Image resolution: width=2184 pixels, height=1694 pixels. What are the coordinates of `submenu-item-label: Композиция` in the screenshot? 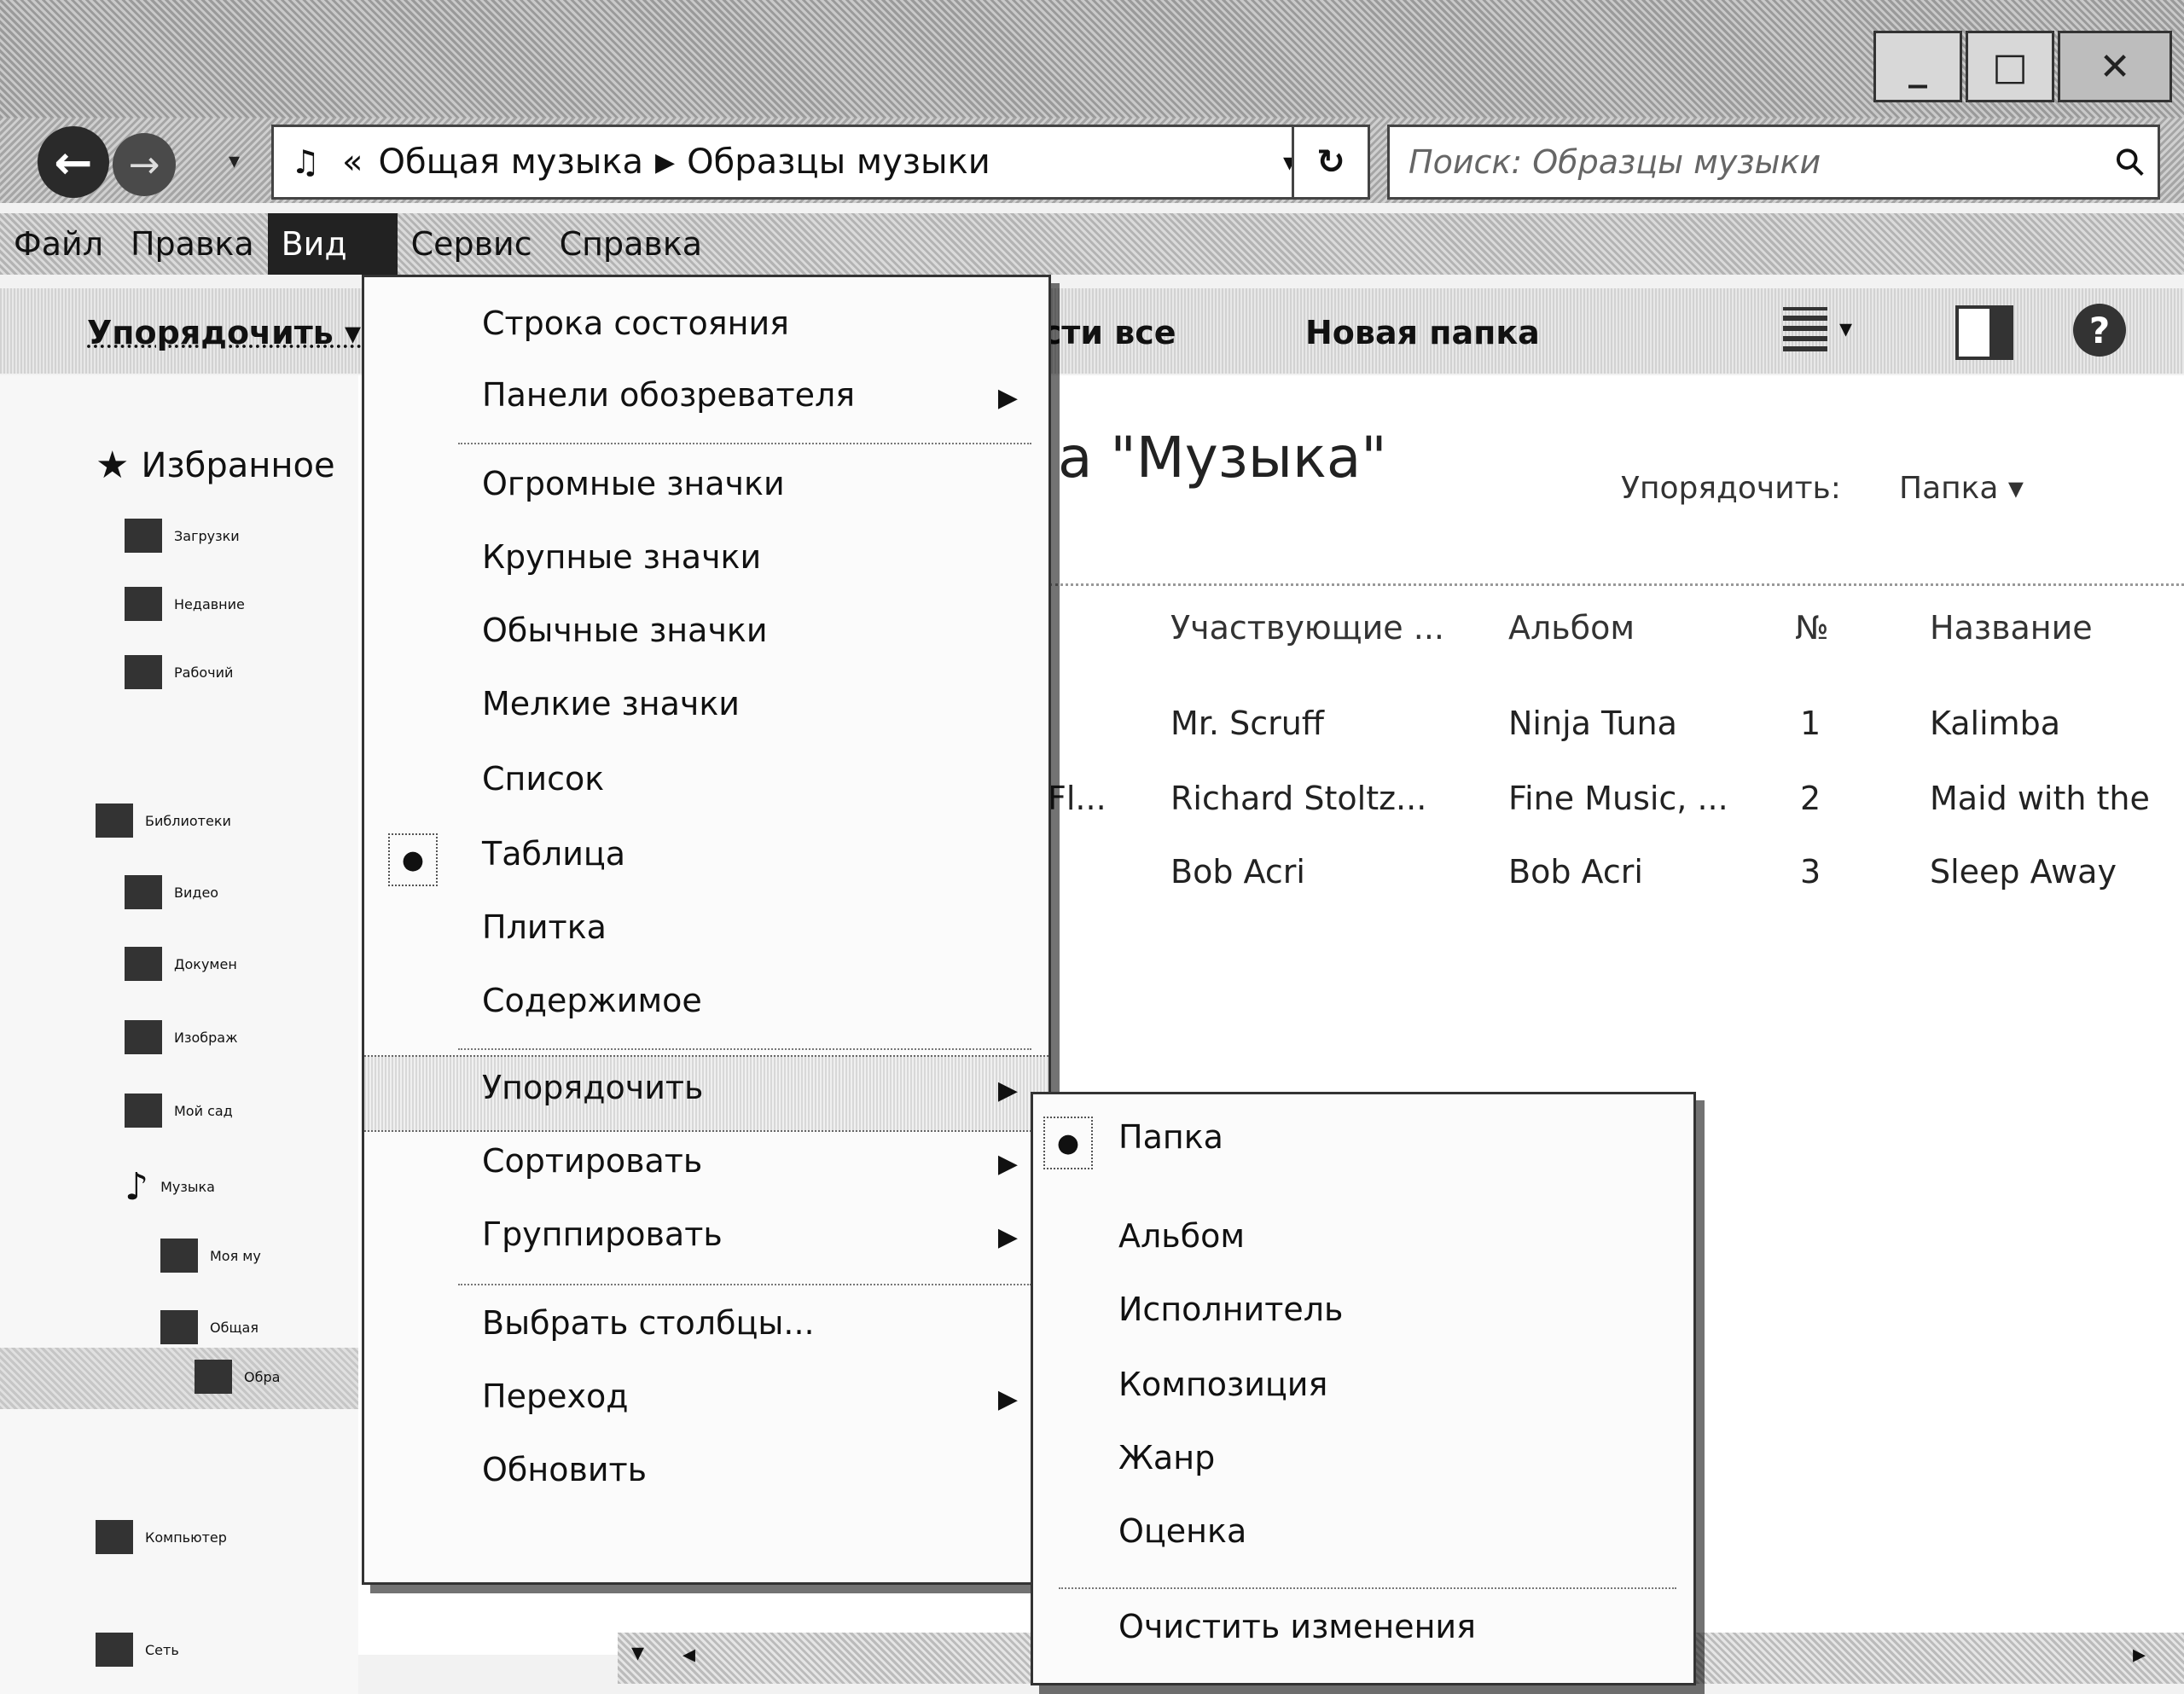 It's located at (1223, 1384).